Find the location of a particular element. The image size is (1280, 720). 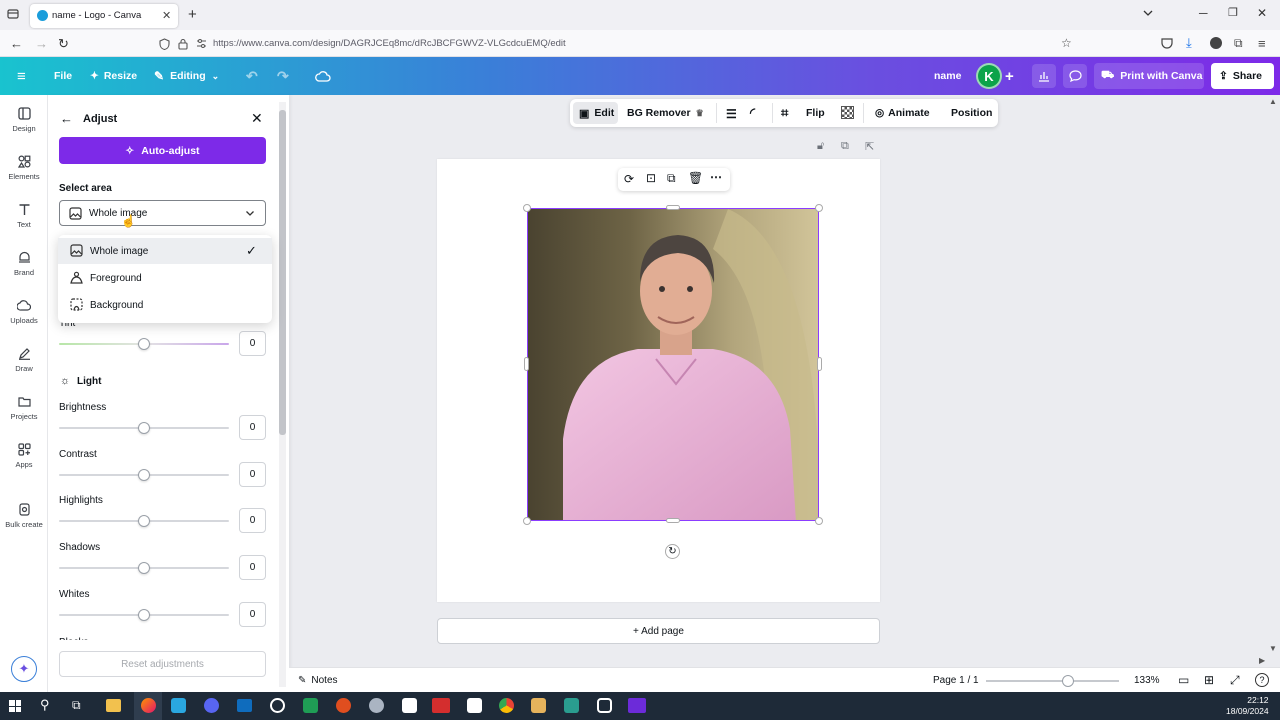

transparency-icon is located at coordinates (847, 112).